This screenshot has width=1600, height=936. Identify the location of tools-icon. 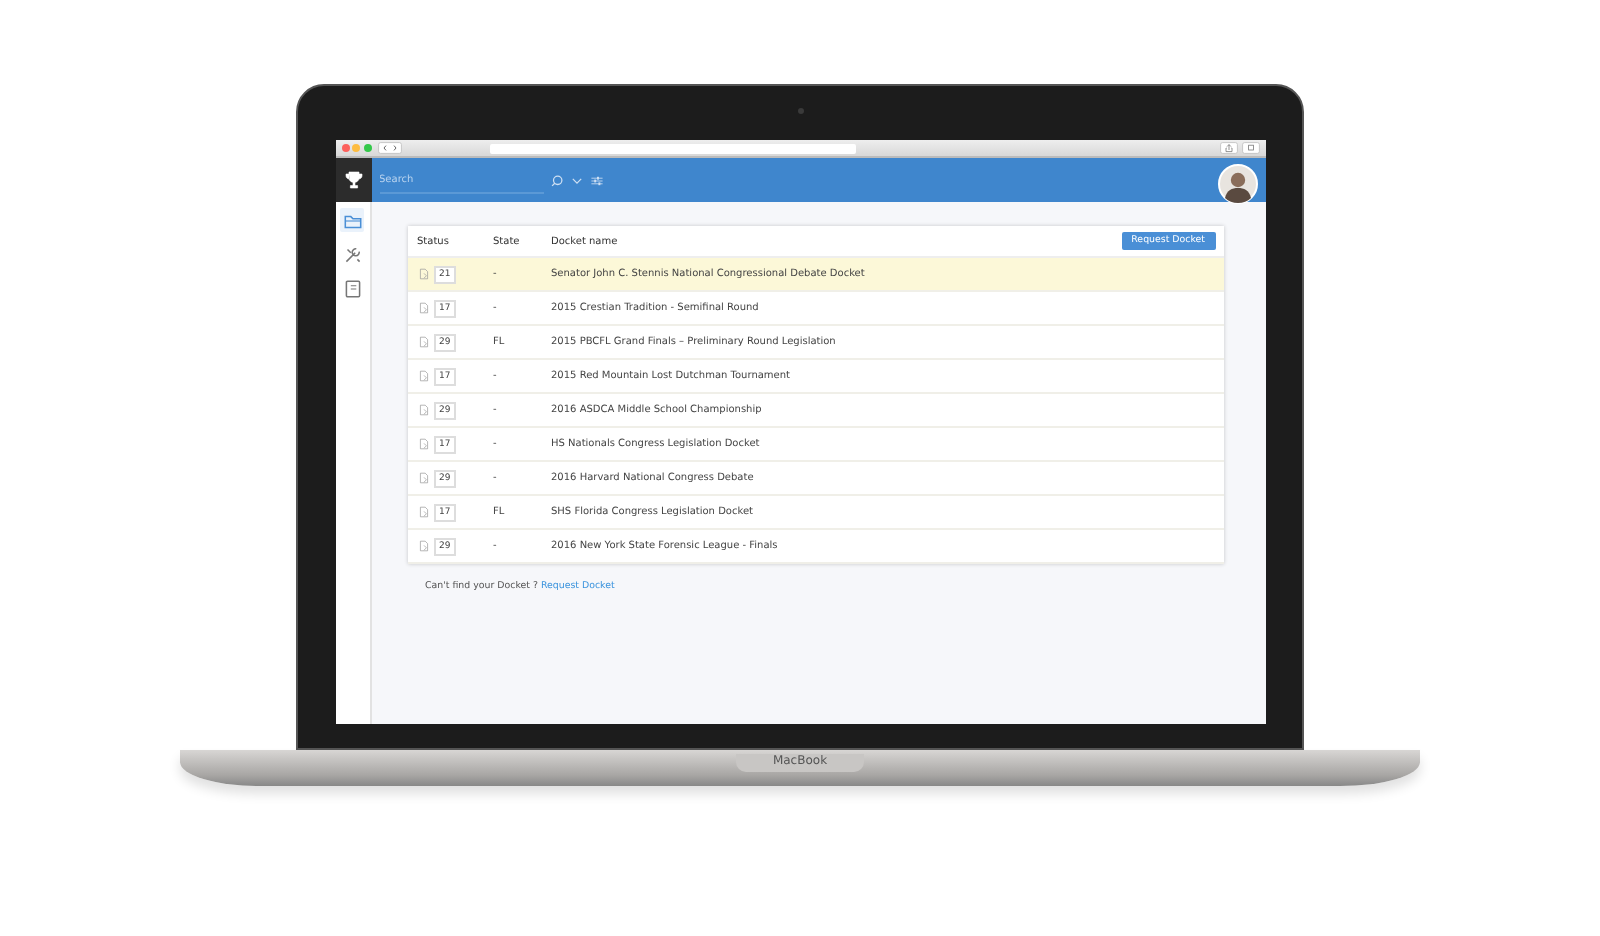
(352, 254).